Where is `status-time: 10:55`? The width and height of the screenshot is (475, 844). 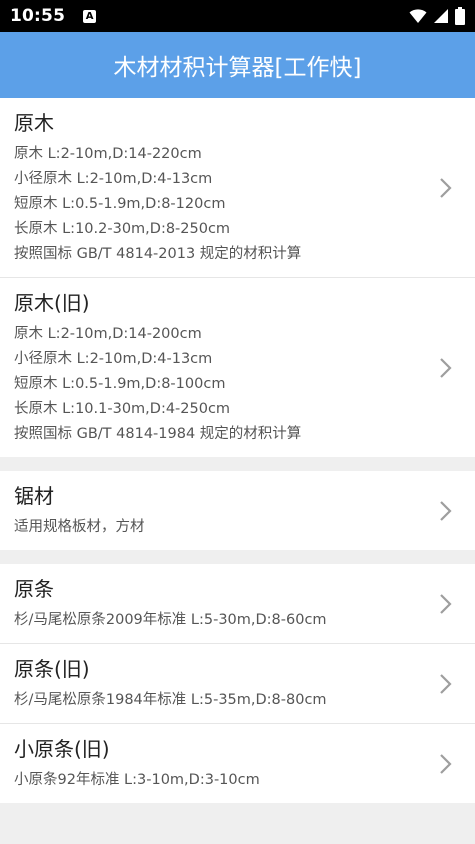
status-time: 10:55 is located at coordinates (38, 16).